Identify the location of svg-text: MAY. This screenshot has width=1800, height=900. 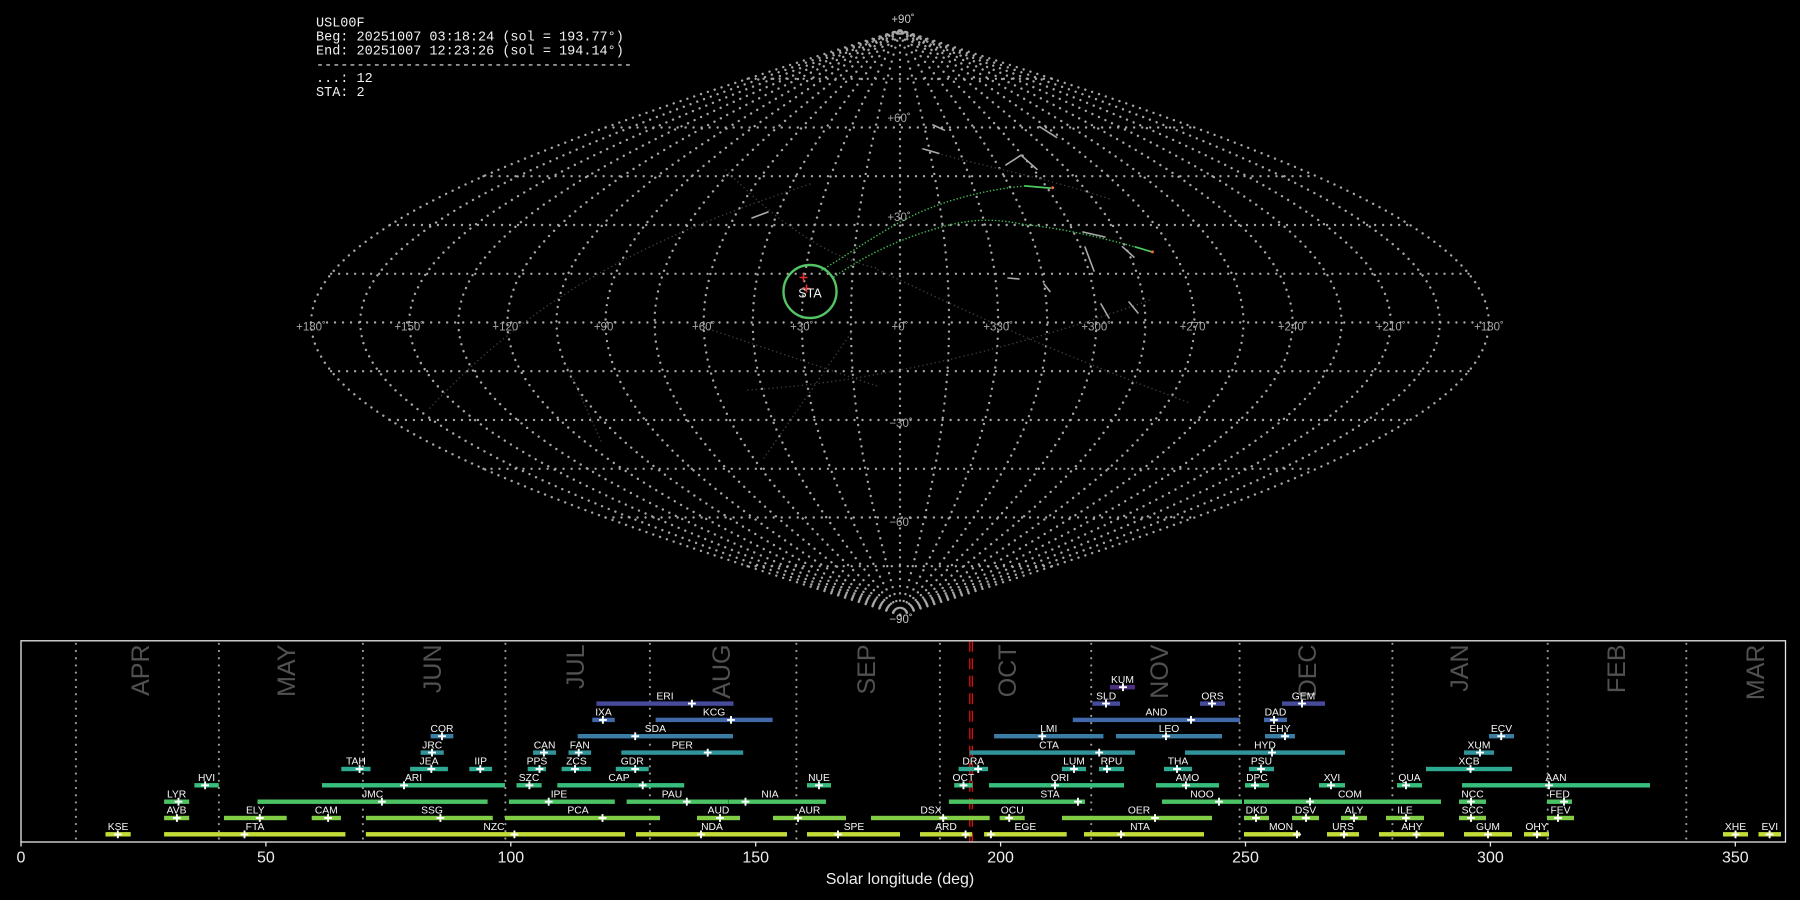
(287, 670).